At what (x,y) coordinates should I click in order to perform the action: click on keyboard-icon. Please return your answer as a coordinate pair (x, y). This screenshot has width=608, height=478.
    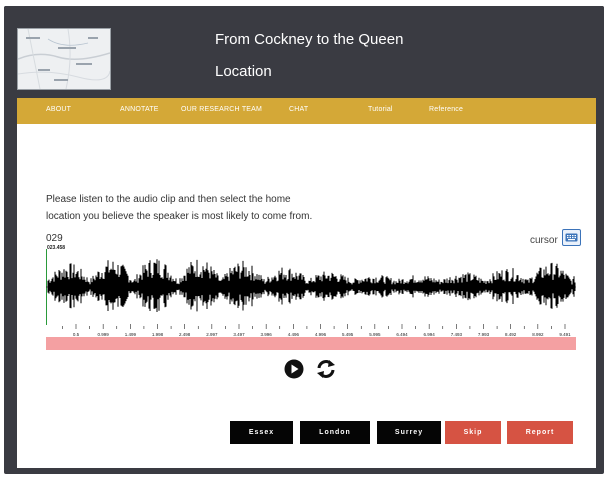
    Looking at the image, I should click on (571, 237).